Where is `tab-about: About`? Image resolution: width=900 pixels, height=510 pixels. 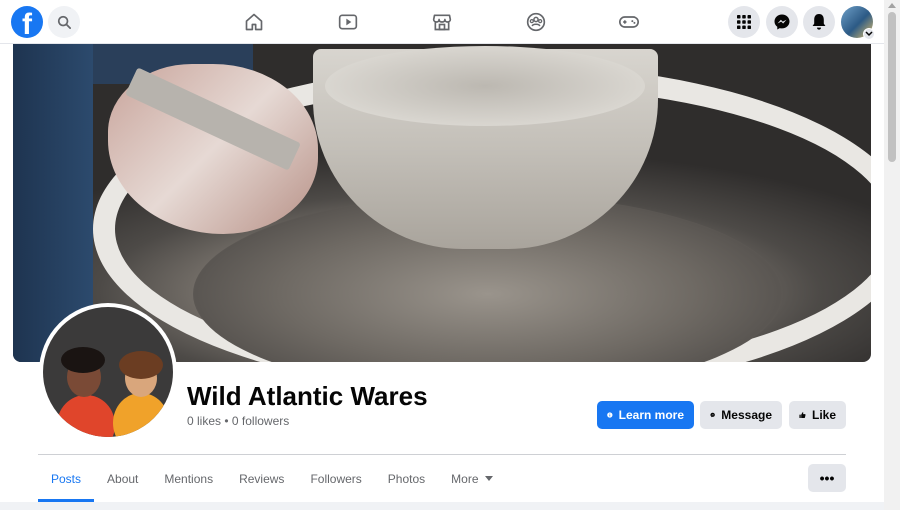 tab-about: About is located at coordinates (122, 478).